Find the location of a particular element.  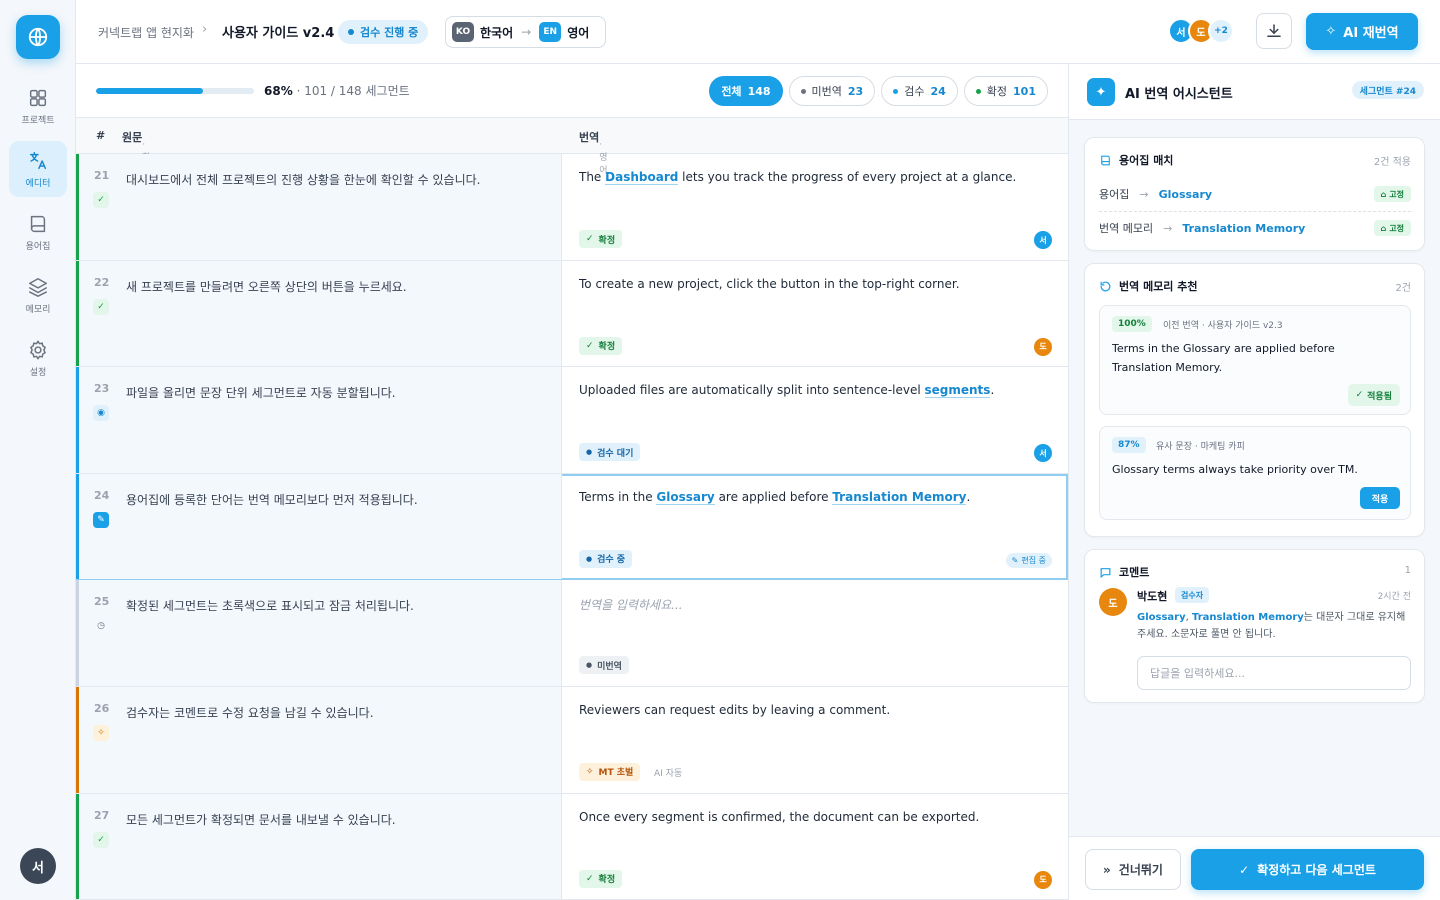

status-badge: ● 검수 중 is located at coordinates (606, 558).